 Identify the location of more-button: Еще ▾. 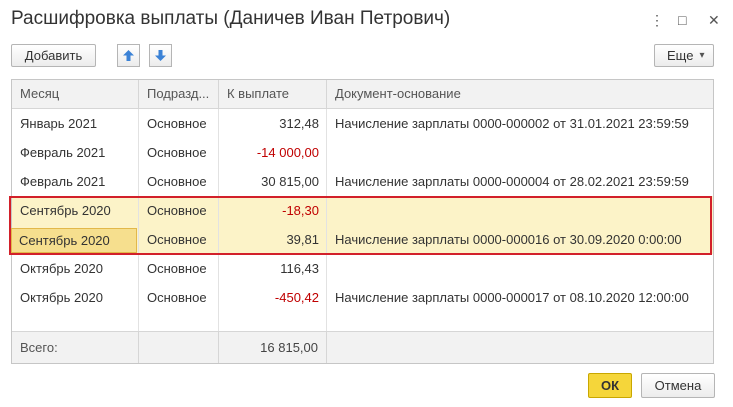
(684, 55).